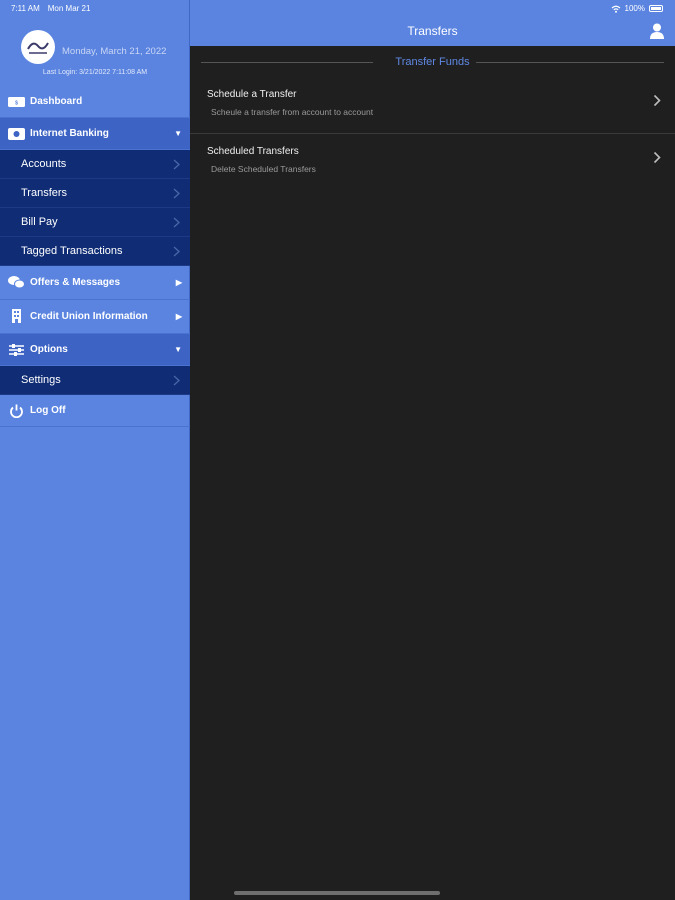 This screenshot has width=675, height=900. What do you see at coordinates (337, 893) in the screenshot?
I see `home-indicator` at bounding box center [337, 893].